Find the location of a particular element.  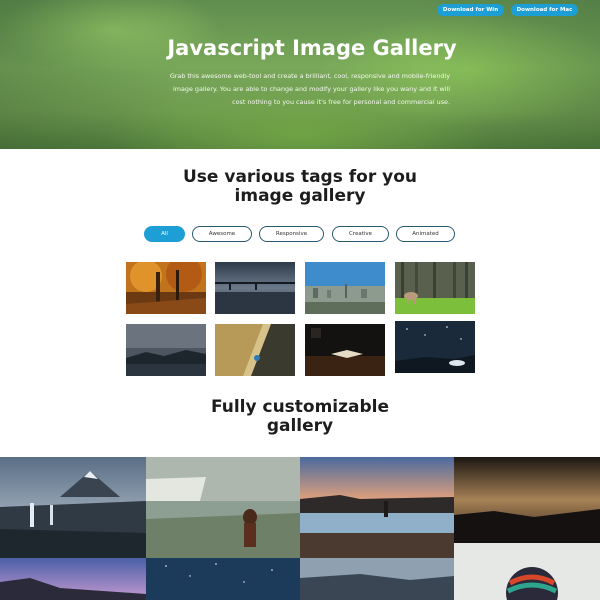

tag-creative: Creative is located at coordinates (360, 234).